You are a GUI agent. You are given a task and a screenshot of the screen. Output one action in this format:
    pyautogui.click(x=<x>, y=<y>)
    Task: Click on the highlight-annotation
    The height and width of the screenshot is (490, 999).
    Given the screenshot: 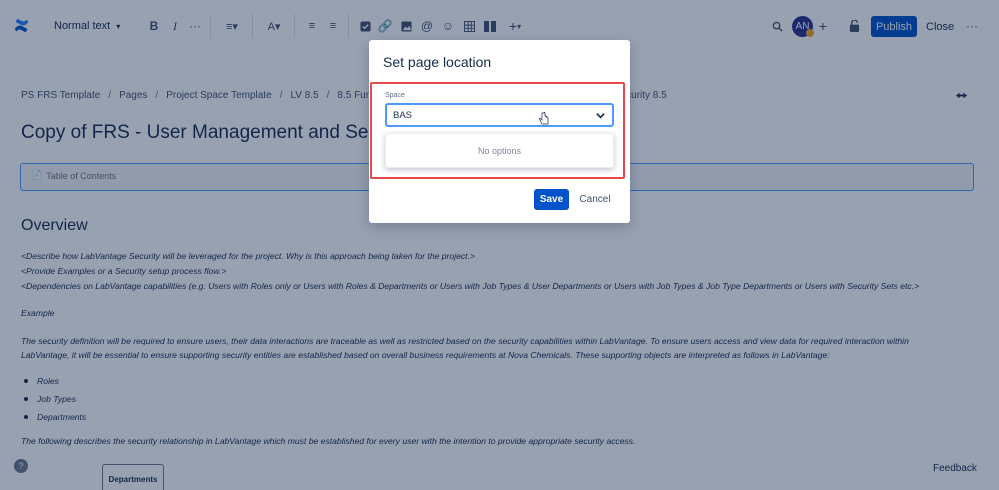 What is the action you would take?
    pyautogui.click(x=497, y=130)
    